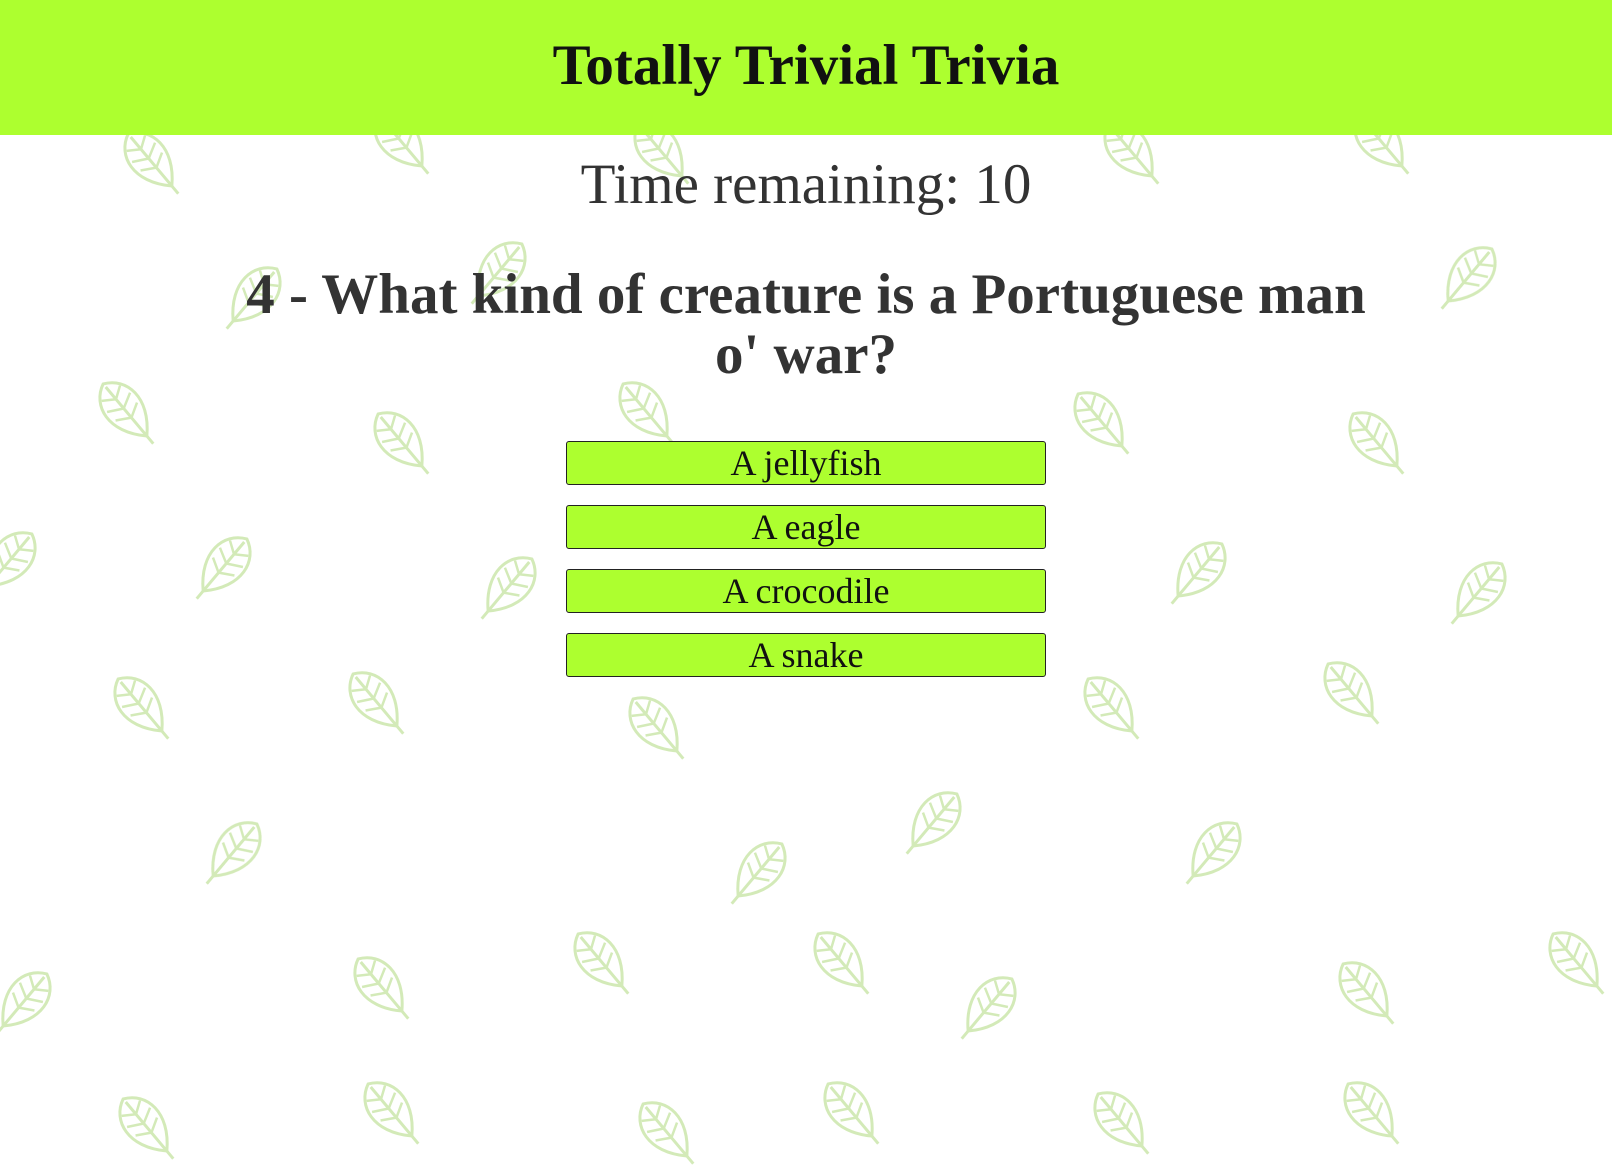 The height and width of the screenshot is (1174, 1612). Describe the element at coordinates (806, 527) in the screenshot. I see `answer-button: A eagle` at that location.